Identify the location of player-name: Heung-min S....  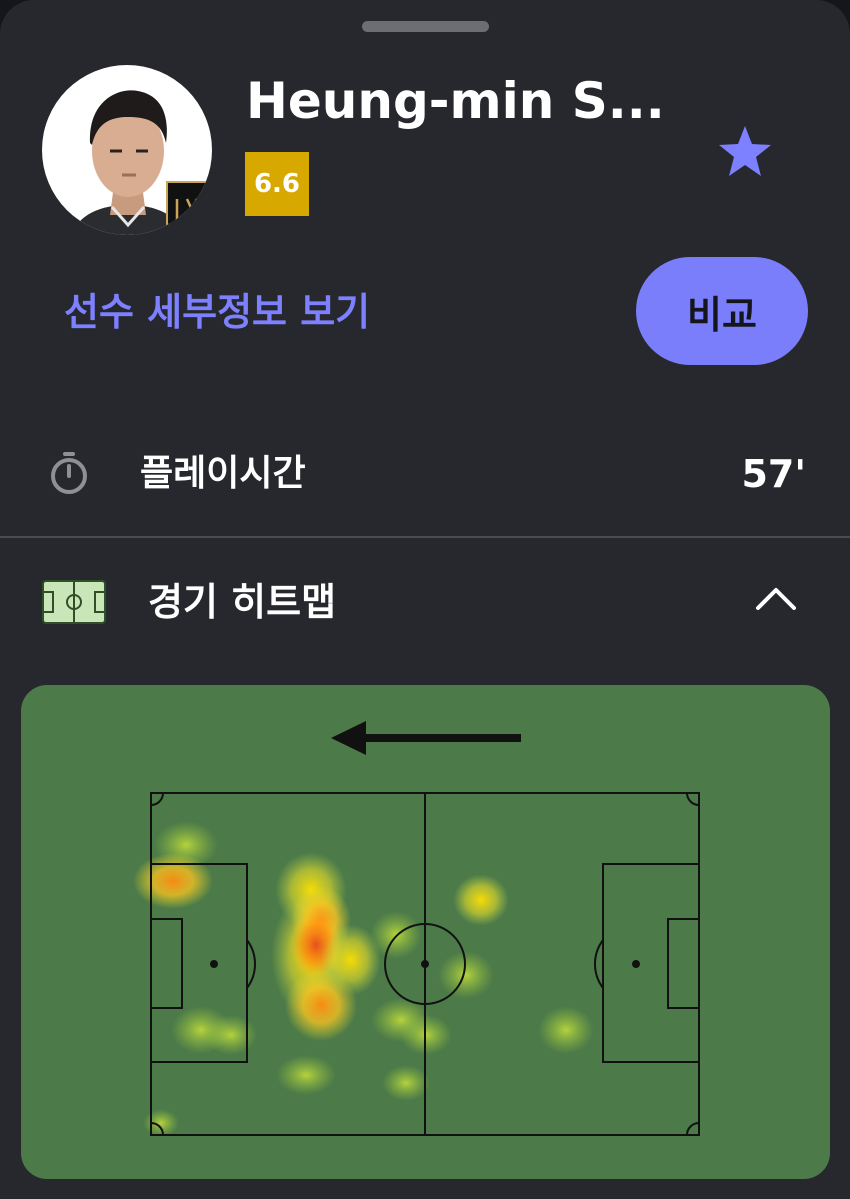
(455, 101).